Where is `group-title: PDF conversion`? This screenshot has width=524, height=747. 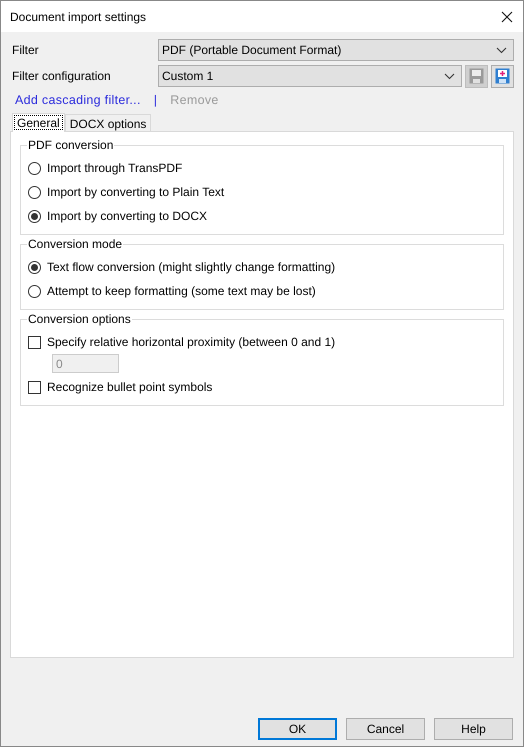
group-title: PDF conversion is located at coordinates (70, 145).